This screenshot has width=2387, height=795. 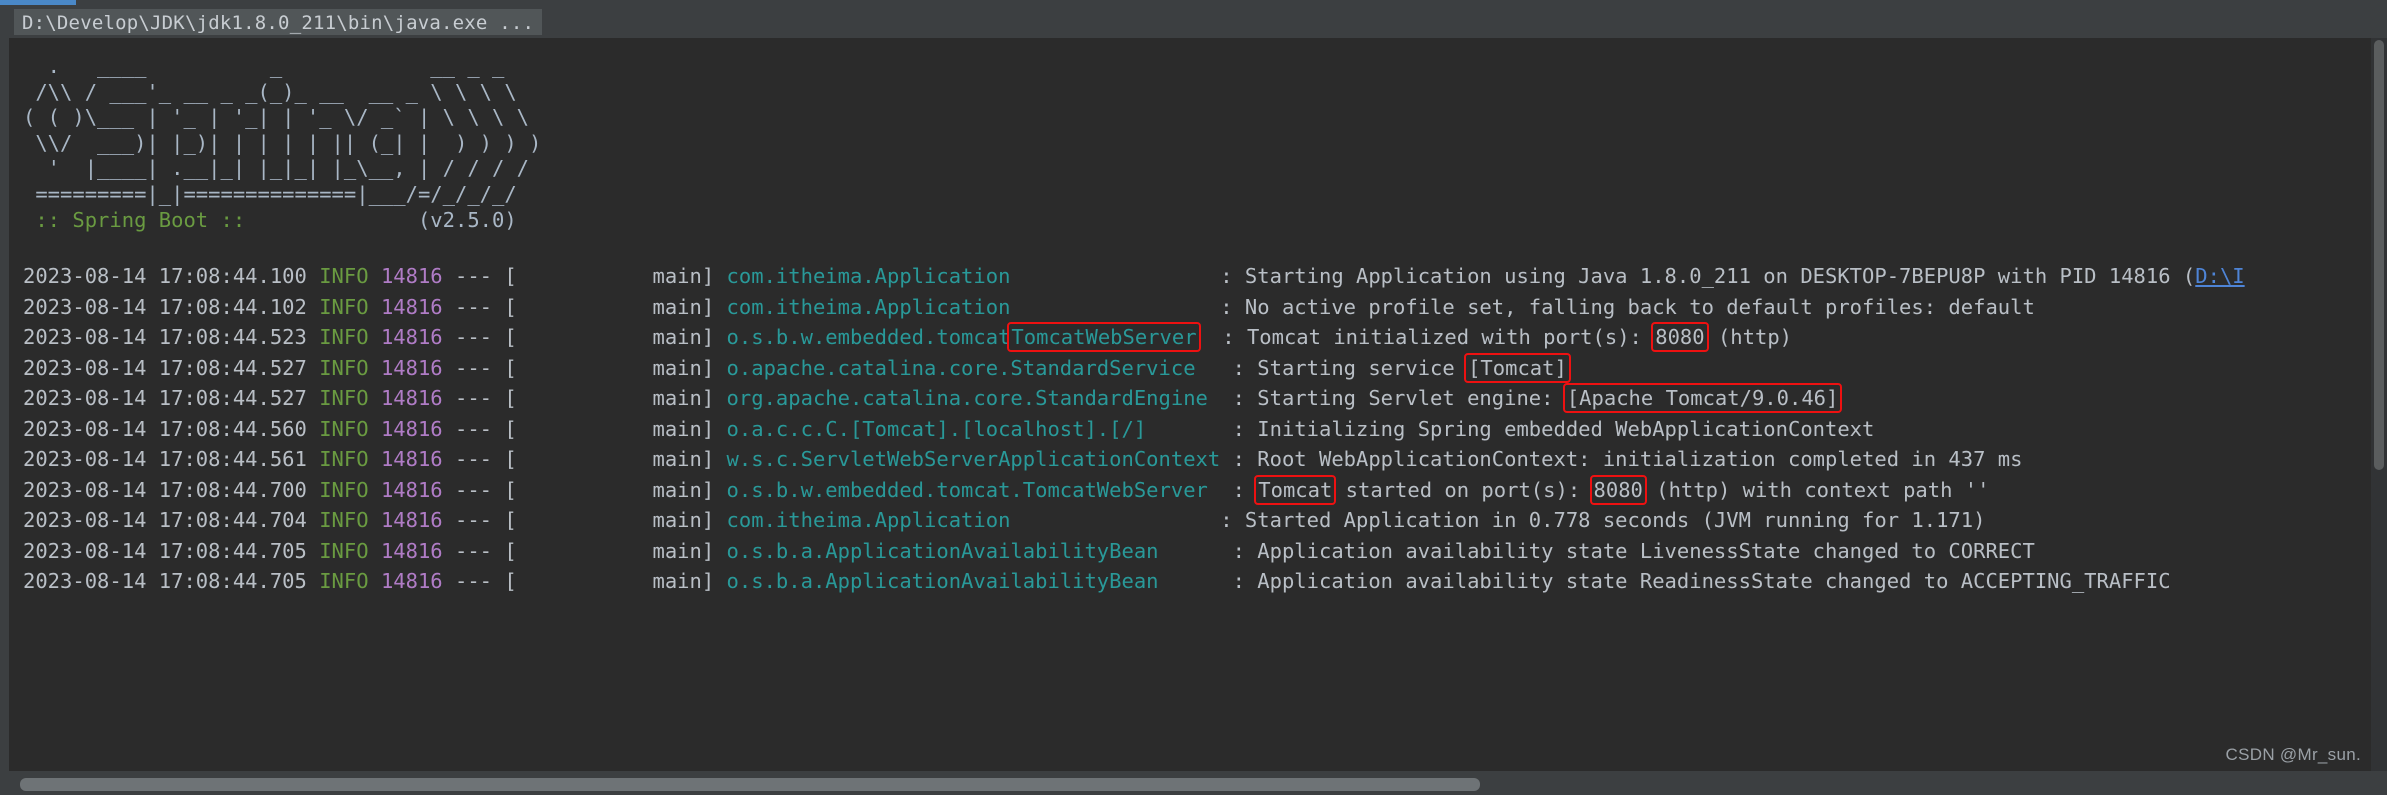 I want to click on log-logger: org.apache.catalina.core.StandardEngine, so click(x=979, y=398).